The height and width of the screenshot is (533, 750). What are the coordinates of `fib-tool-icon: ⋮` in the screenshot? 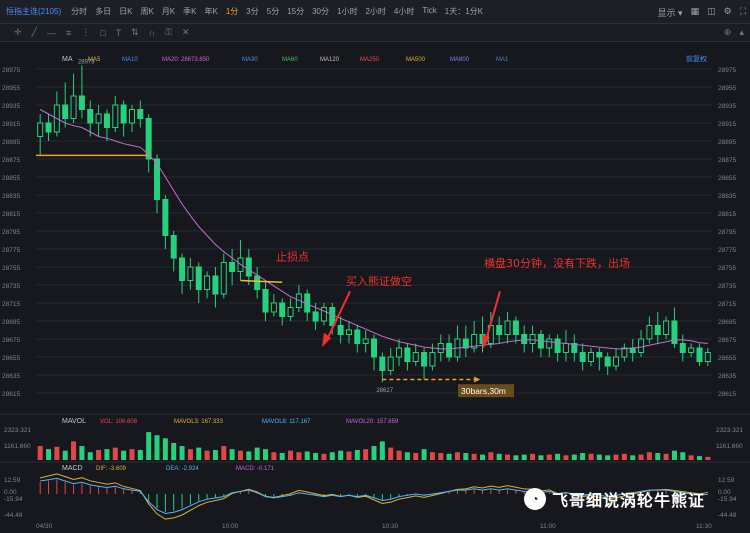 It's located at (85, 32).